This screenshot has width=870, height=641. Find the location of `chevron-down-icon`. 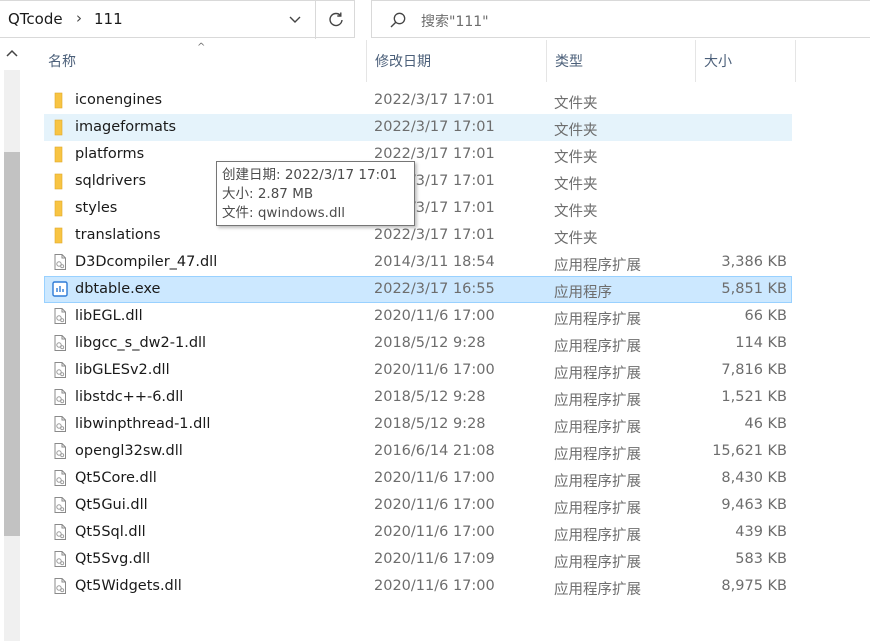

chevron-down-icon is located at coordinates (295, 20).